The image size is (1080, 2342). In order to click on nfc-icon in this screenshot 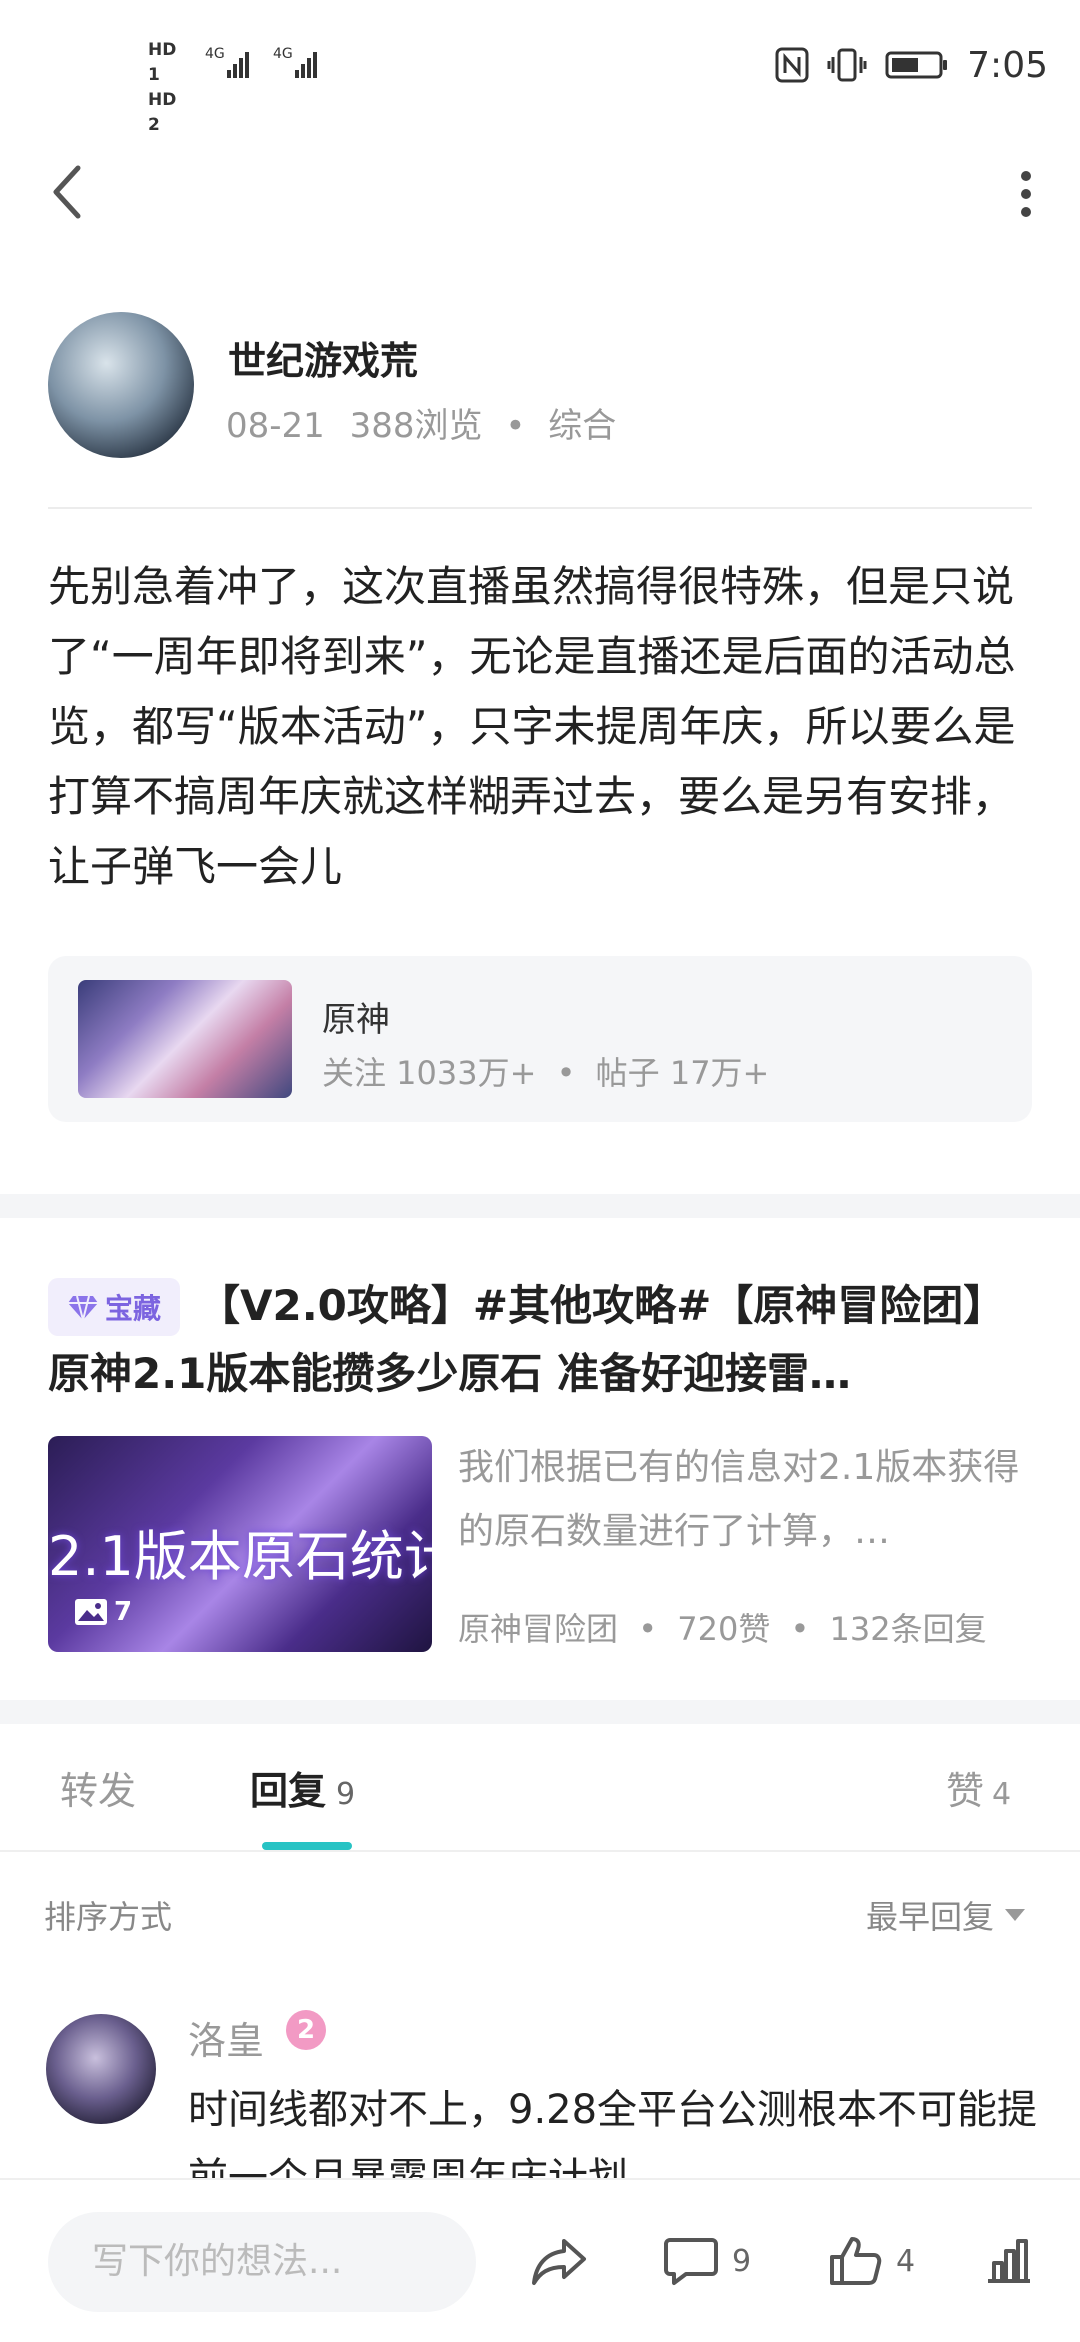, I will do `click(792, 65)`.